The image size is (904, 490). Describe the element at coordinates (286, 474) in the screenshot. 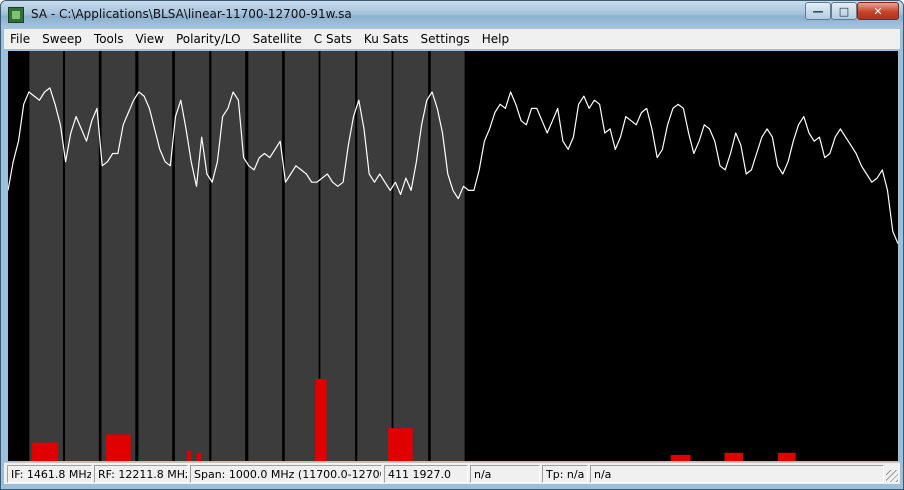

I see `status-span: Span: 1000.0 MHz (11700.0-12700.0)` at that location.